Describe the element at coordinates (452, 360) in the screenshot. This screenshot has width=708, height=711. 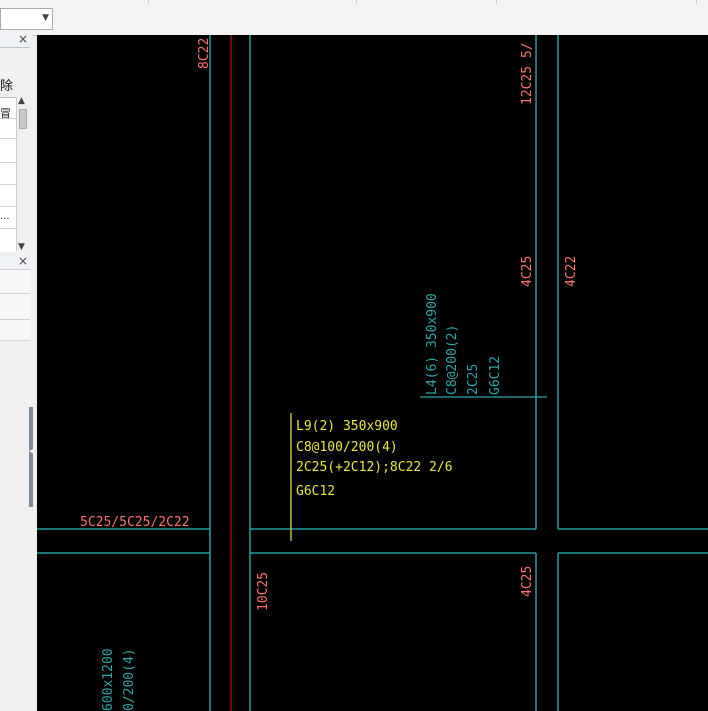
I see `l4-stirrup-label: C8@200(2)` at that location.